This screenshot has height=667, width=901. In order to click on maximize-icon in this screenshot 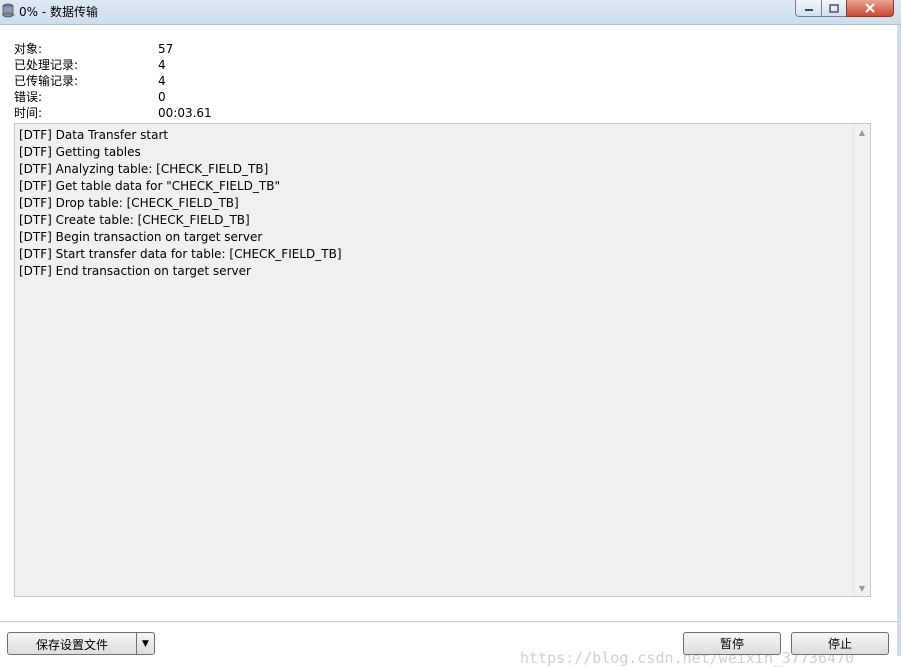, I will do `click(834, 8)`.